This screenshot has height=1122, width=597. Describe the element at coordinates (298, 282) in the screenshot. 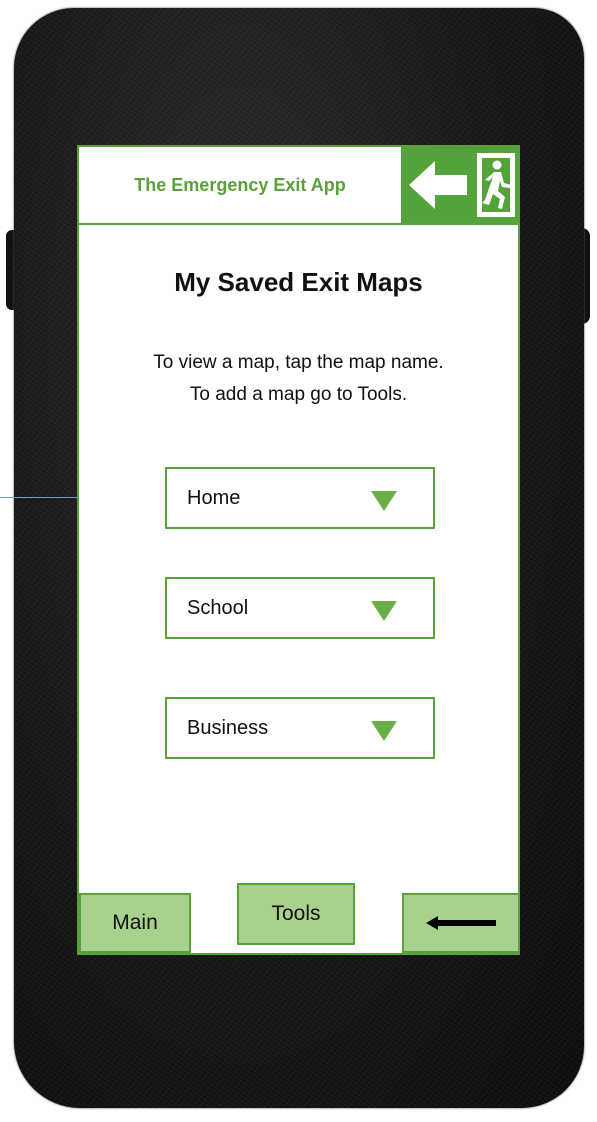

I see `page-title: My Saved Exit Maps` at that location.